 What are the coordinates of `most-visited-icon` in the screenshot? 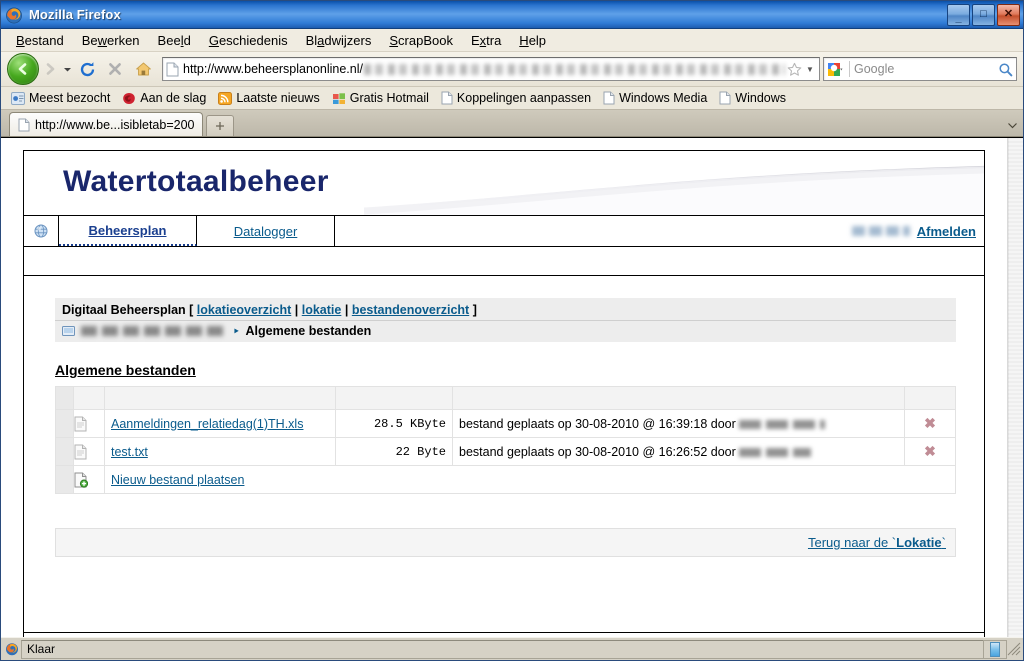 It's located at (18, 98).